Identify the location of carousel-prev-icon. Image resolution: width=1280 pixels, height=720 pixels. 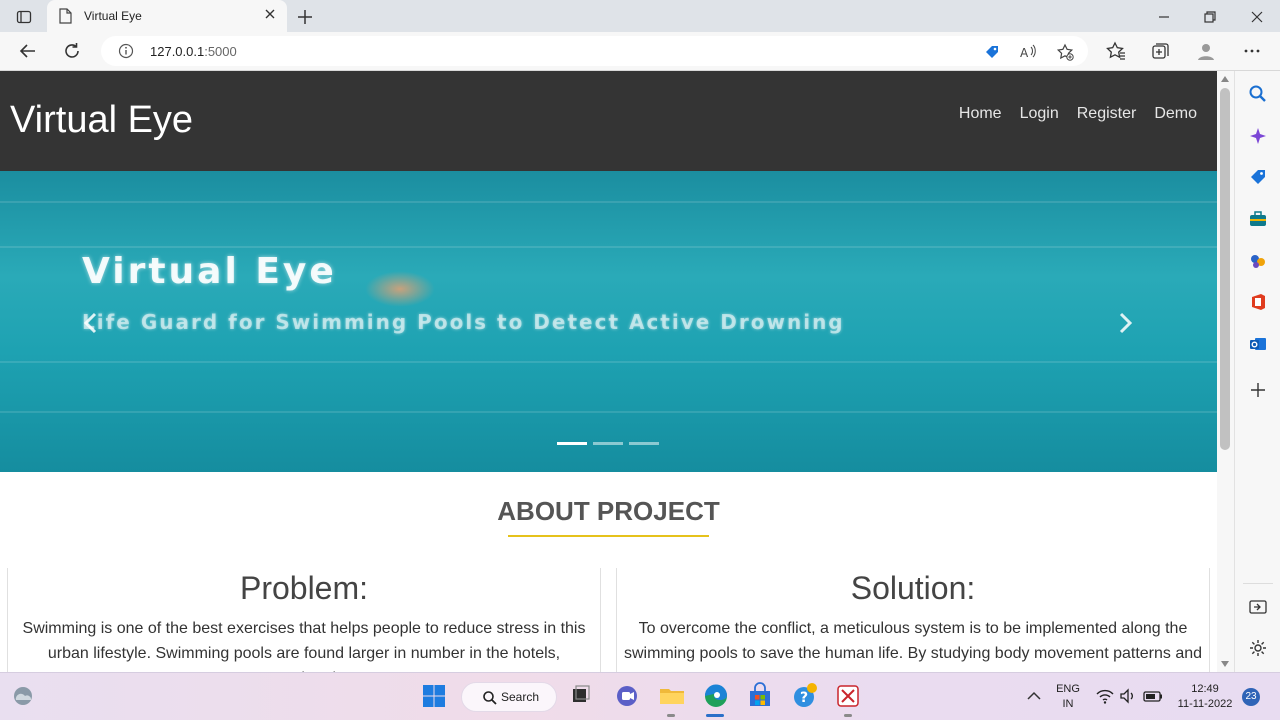
(91, 323).